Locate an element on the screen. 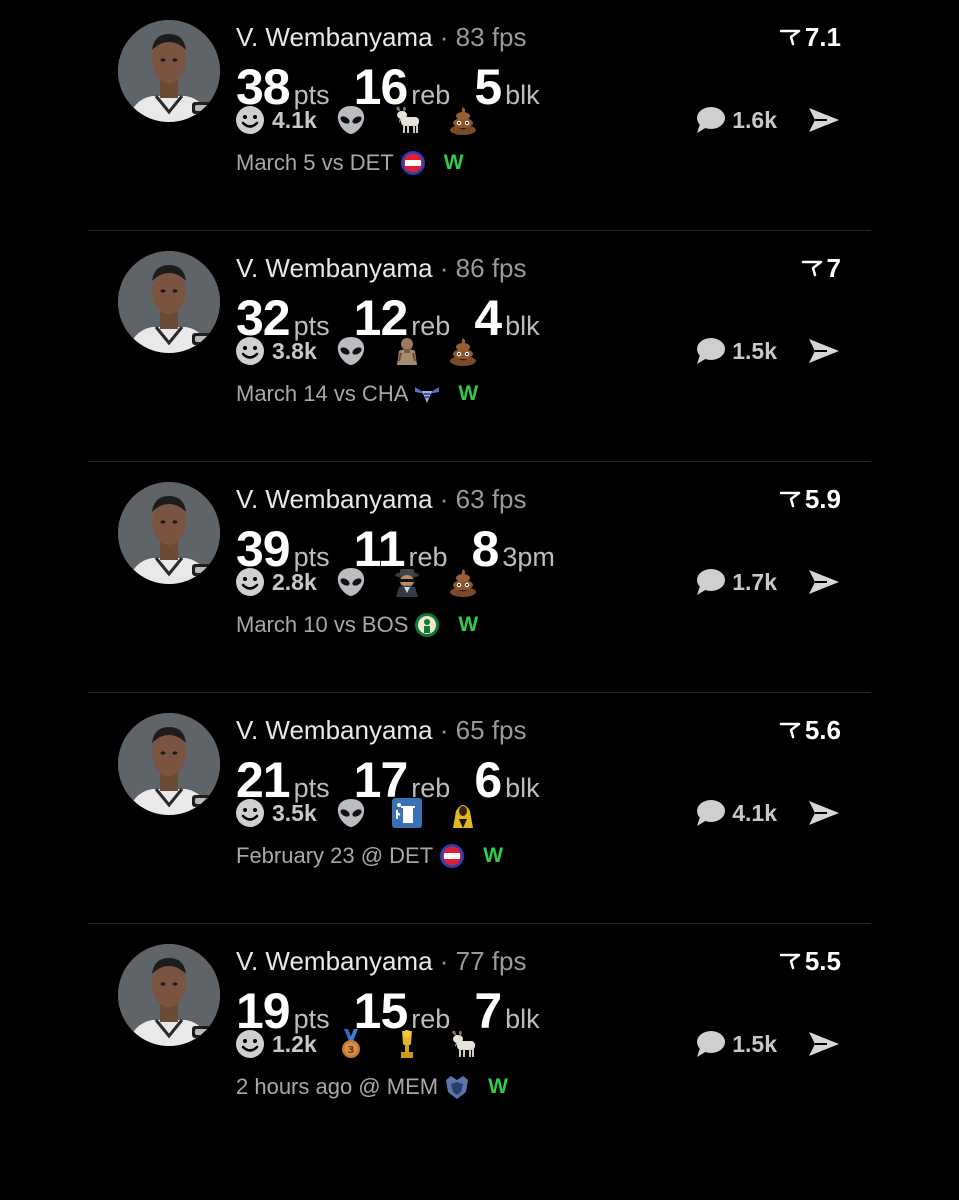  reaction-count: 1.2k is located at coordinates (294, 1043).